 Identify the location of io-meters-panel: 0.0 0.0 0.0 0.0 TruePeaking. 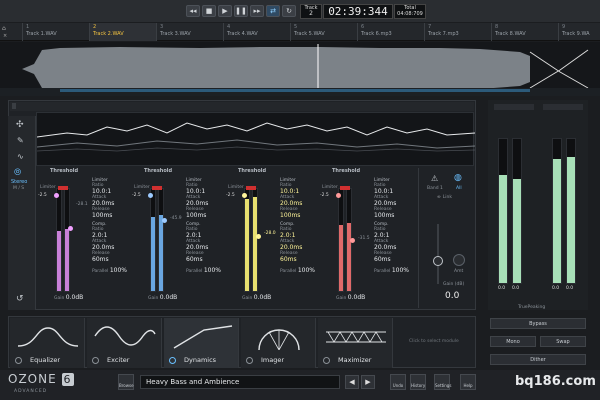
(538, 205).